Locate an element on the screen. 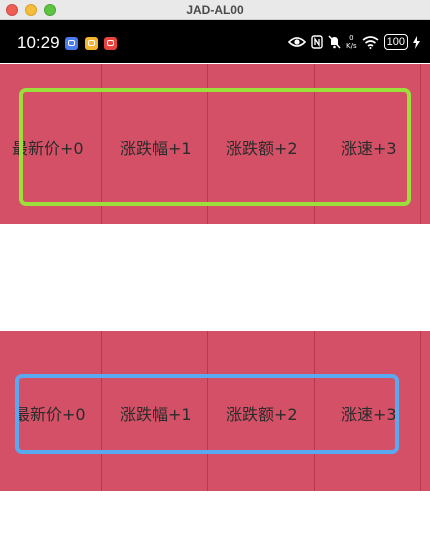 This screenshot has height=557, width=430. network-speed: 0 K/s is located at coordinates (351, 42).